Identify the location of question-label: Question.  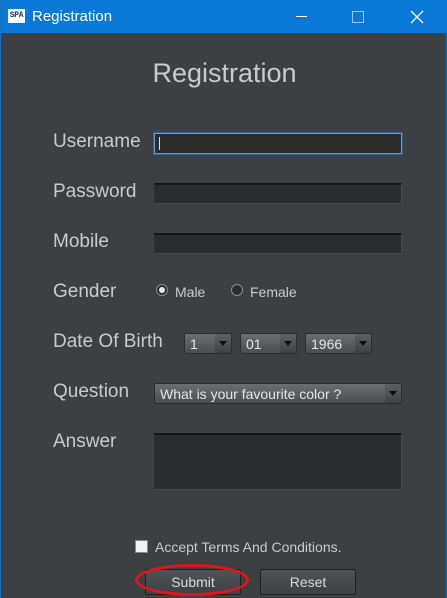
(91, 391).